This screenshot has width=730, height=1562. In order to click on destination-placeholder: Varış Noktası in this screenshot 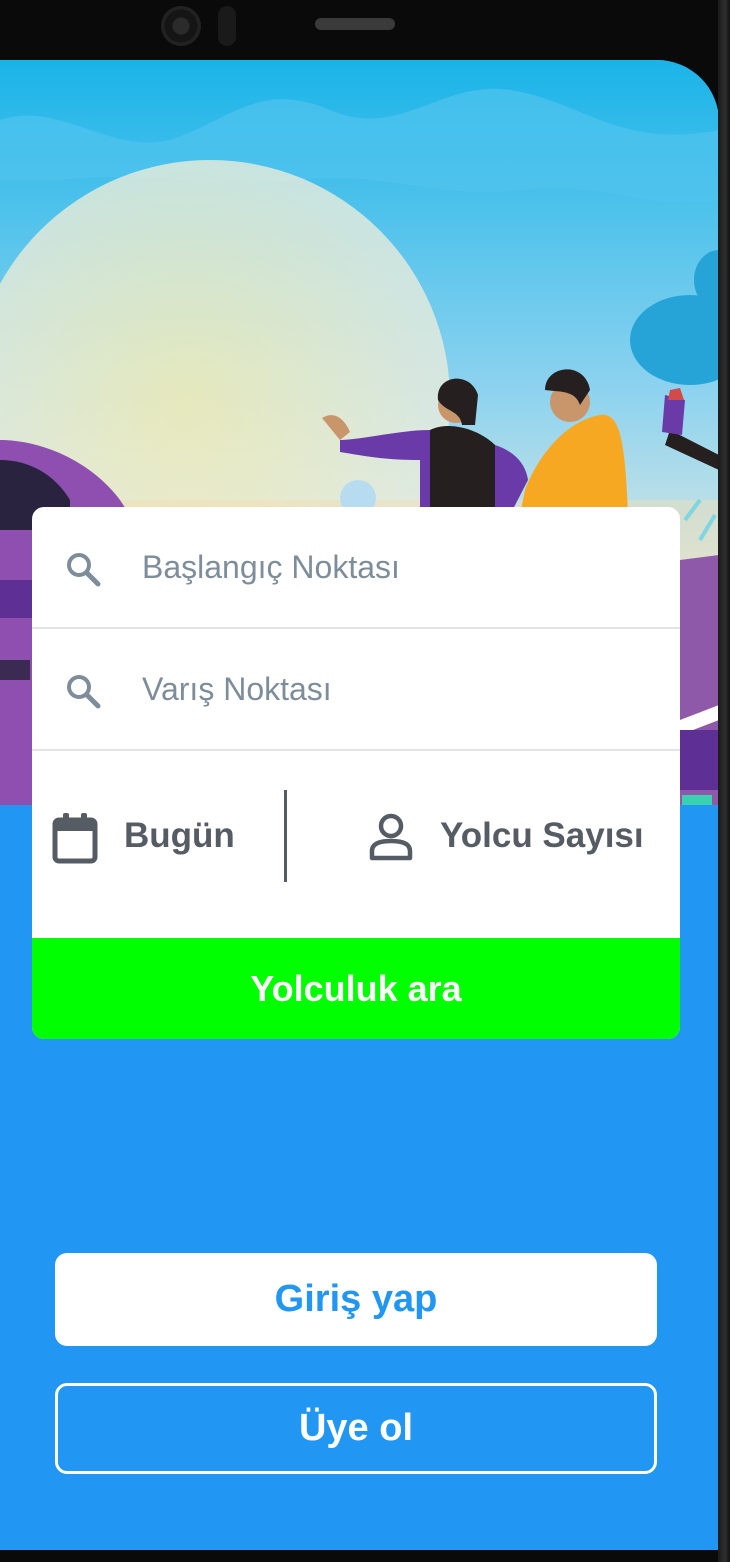, I will do `click(237, 689)`.